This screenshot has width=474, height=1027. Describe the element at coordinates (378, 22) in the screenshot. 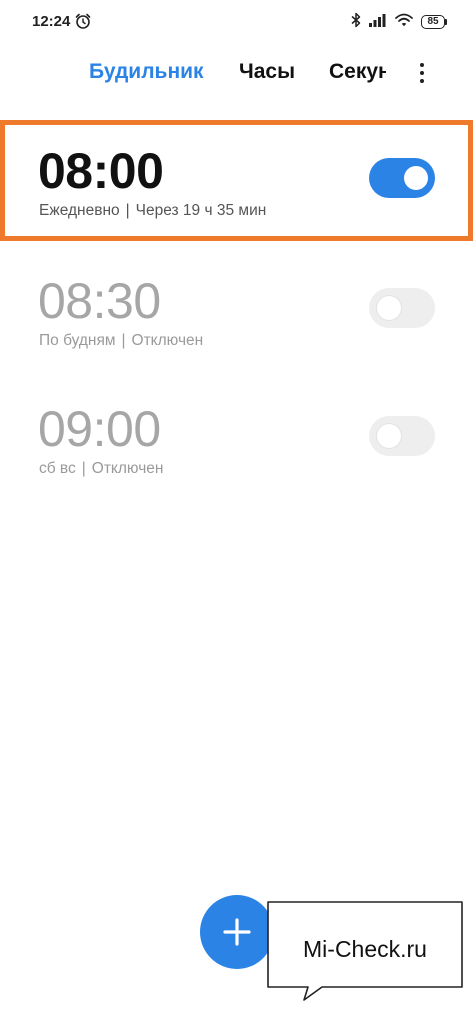

I see `signal-icon` at that location.